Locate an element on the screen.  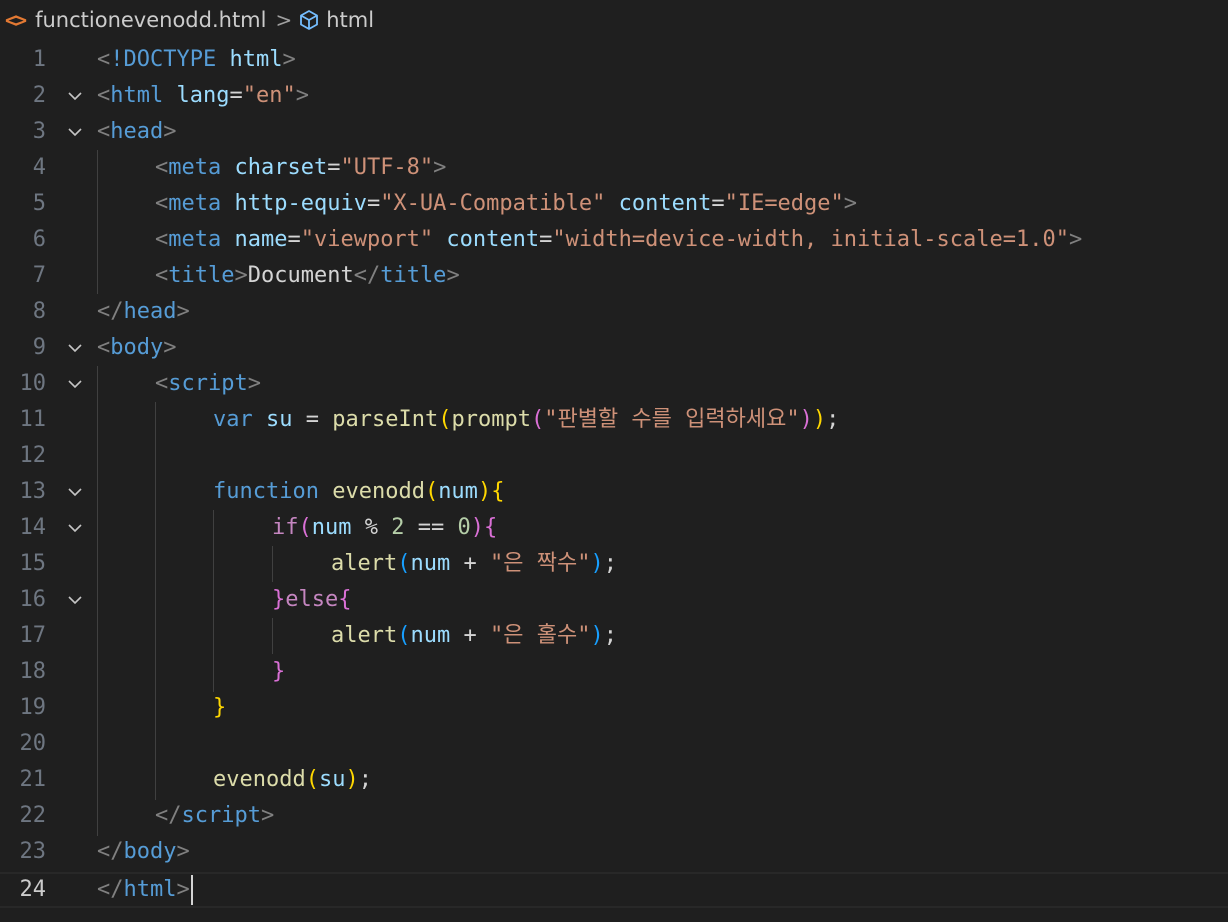
code-line: 16 }else{ is located at coordinates (614, 600).